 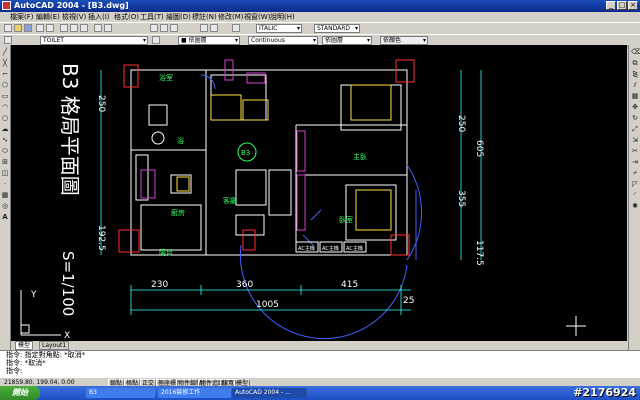 I want to click on svg-text: 主臥, so click(x=360, y=156).